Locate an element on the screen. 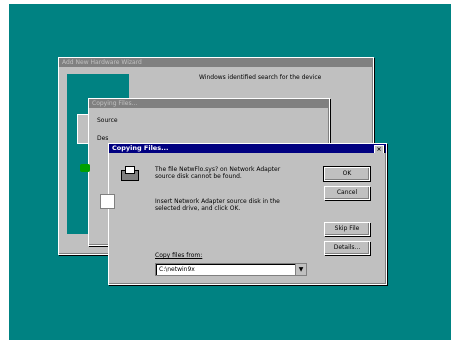  copy-from-combobox: C:\netwin9x ▼ is located at coordinates (231, 269).